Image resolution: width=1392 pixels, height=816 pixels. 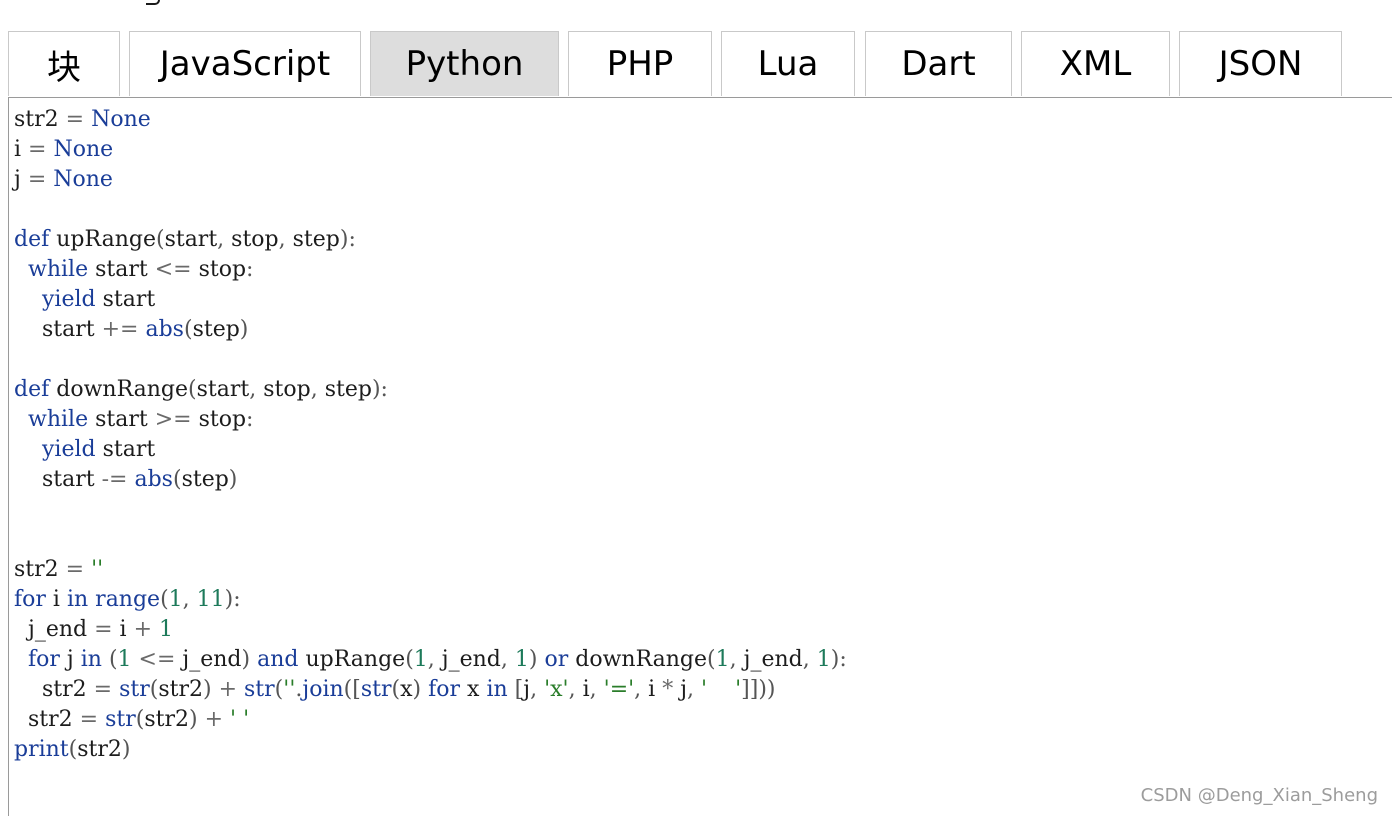 I want to click on tab-label: JavaScript, so click(x=245, y=64).